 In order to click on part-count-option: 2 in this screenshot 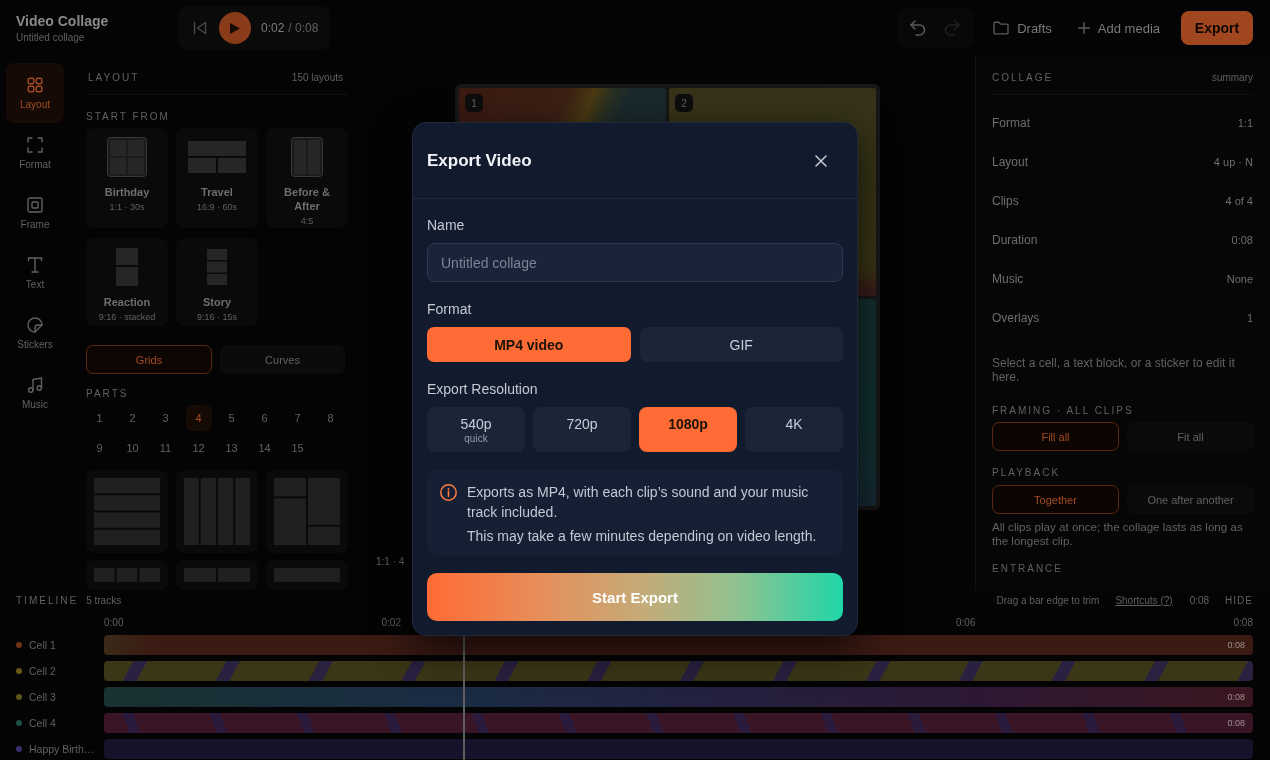, I will do `click(132, 418)`.